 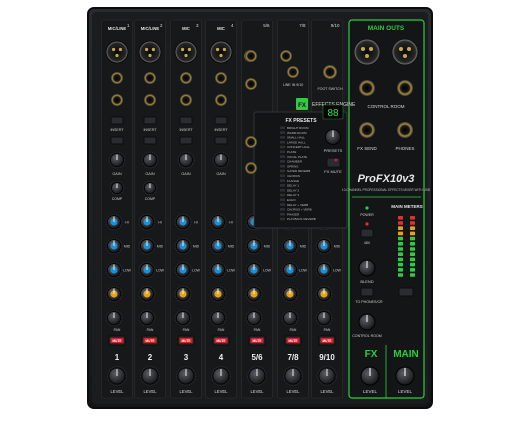 I want to click on channel-input-label: MIC/LINE, so click(x=117, y=28).